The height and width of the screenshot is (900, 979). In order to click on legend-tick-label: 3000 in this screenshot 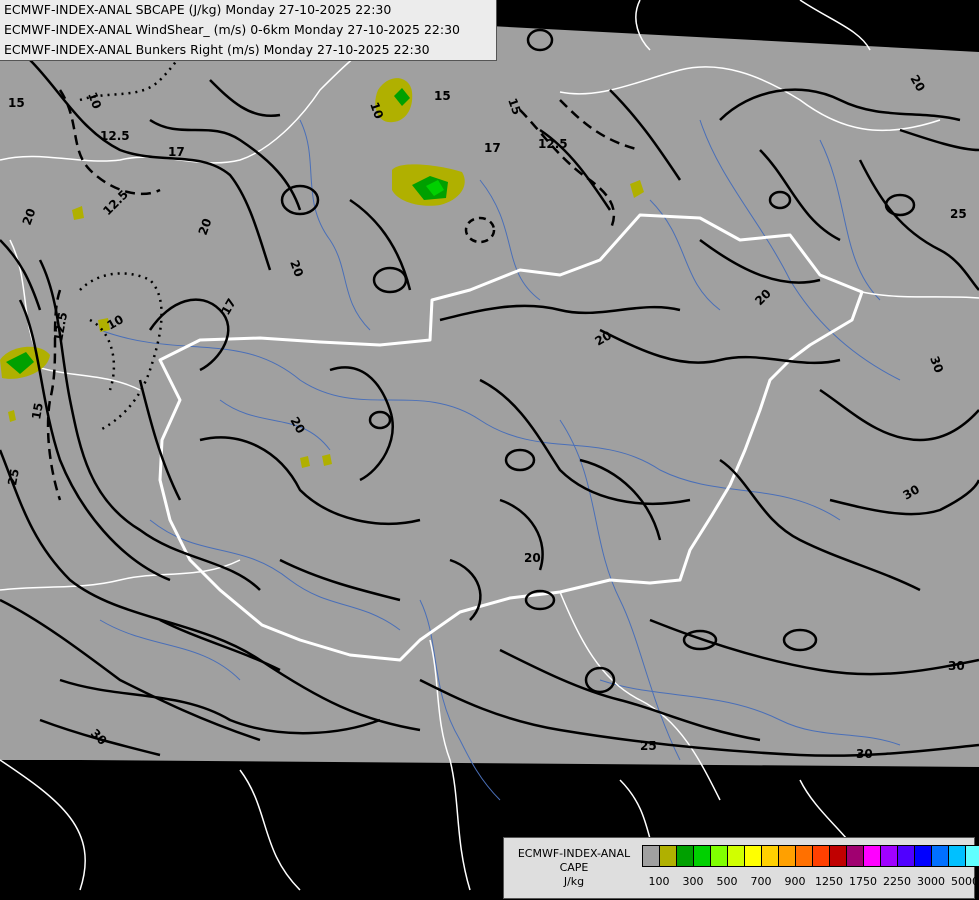, I will do `click(931, 881)`.